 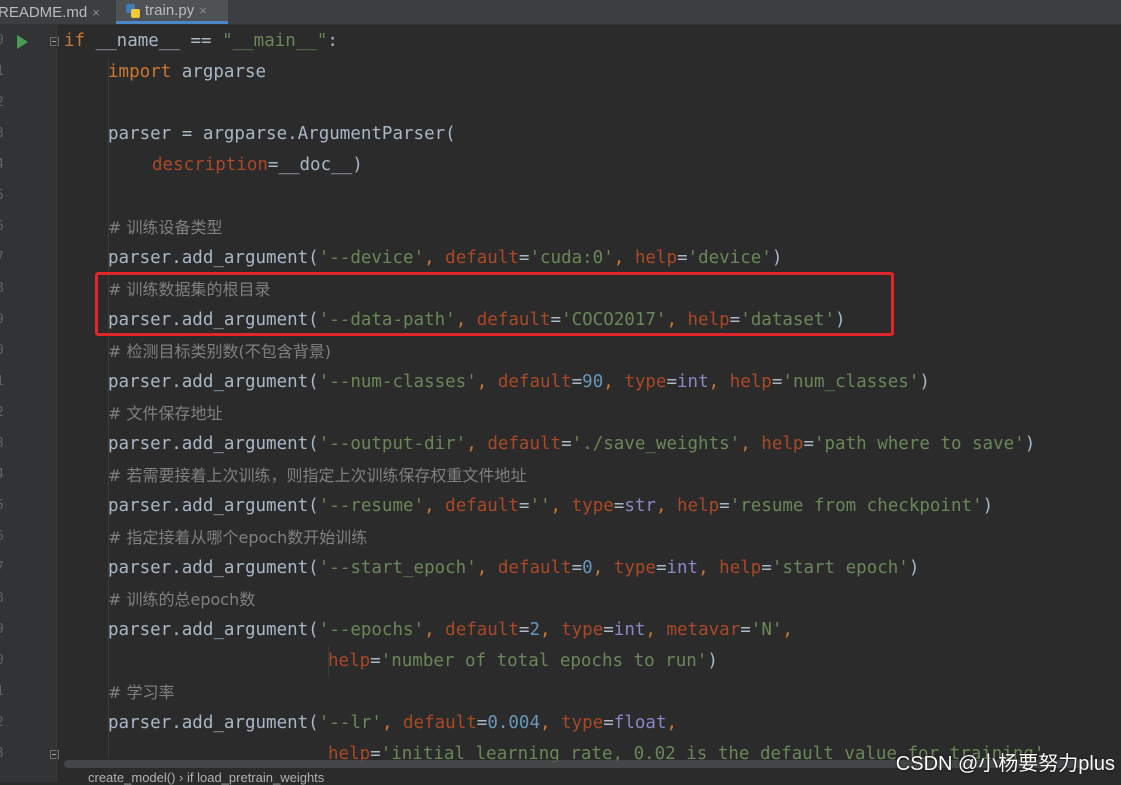 What do you see at coordinates (56, 403) in the screenshot?
I see `gutter-divider` at bounding box center [56, 403].